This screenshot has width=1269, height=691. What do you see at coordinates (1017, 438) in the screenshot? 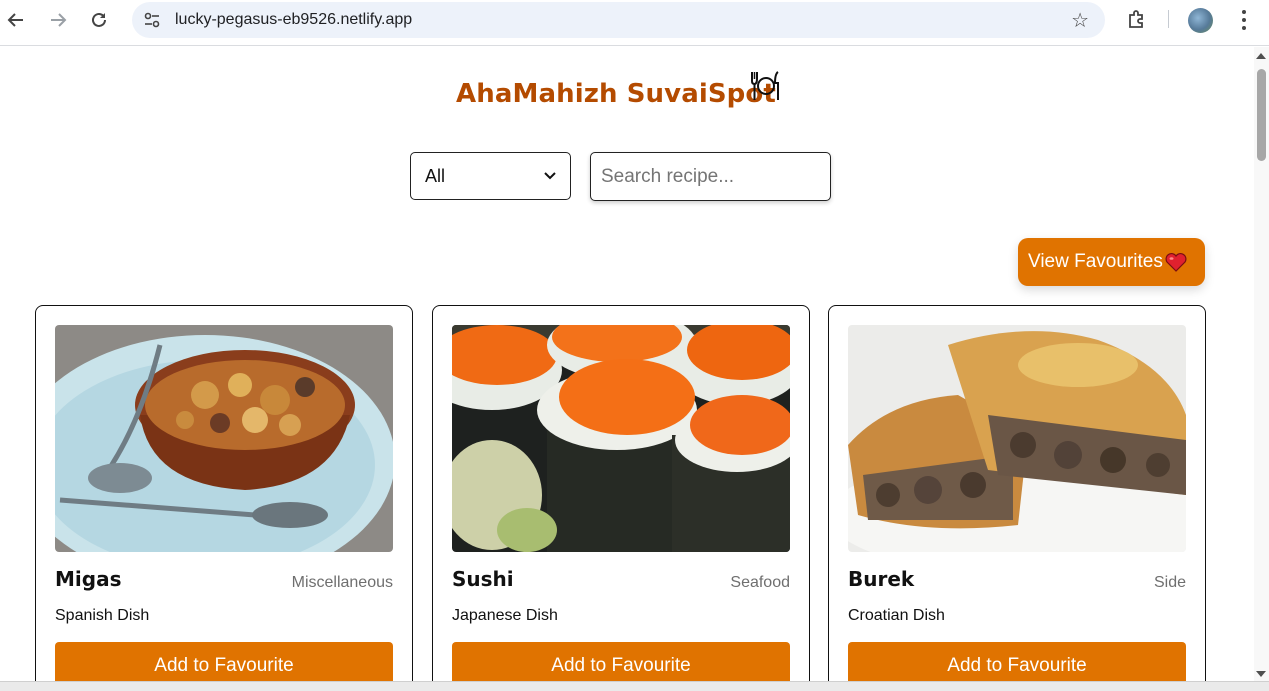
I see `recipe-image-burek` at bounding box center [1017, 438].